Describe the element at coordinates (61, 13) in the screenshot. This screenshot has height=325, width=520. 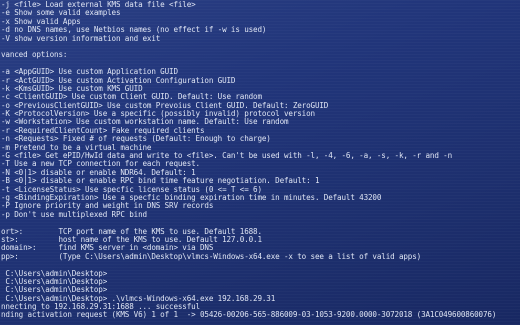
I see `terminal-line: -e Show some valid examples` at that location.